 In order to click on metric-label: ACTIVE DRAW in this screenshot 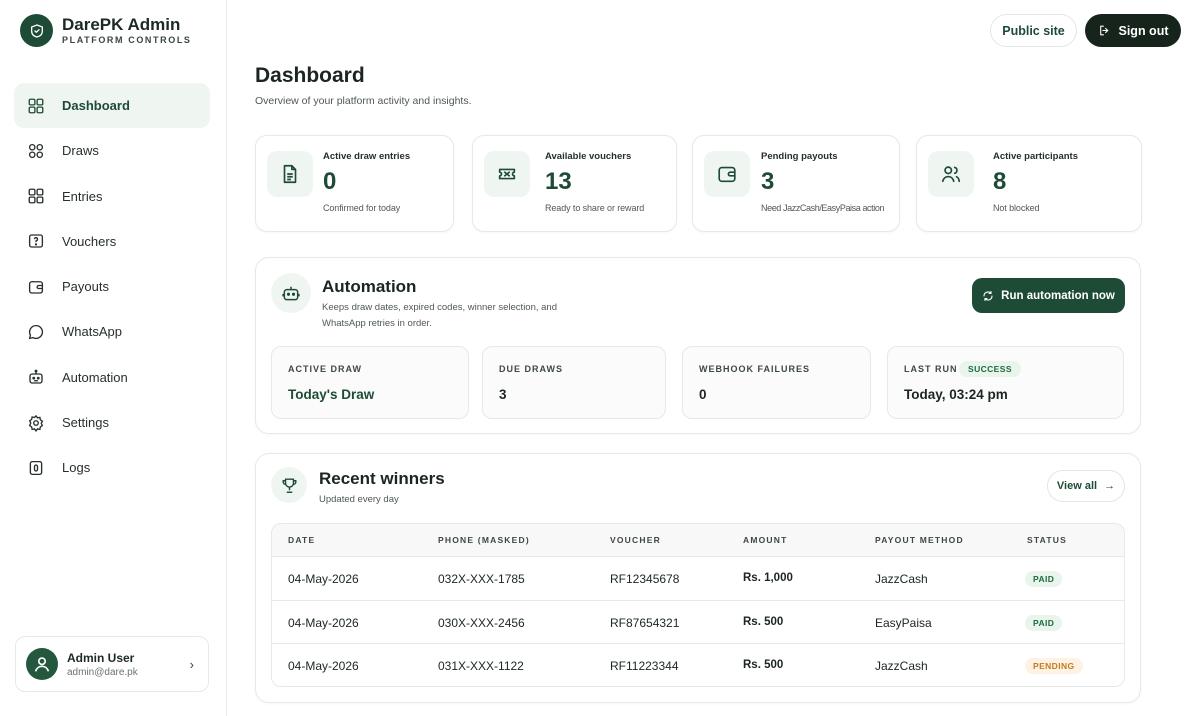, I will do `click(325, 369)`.